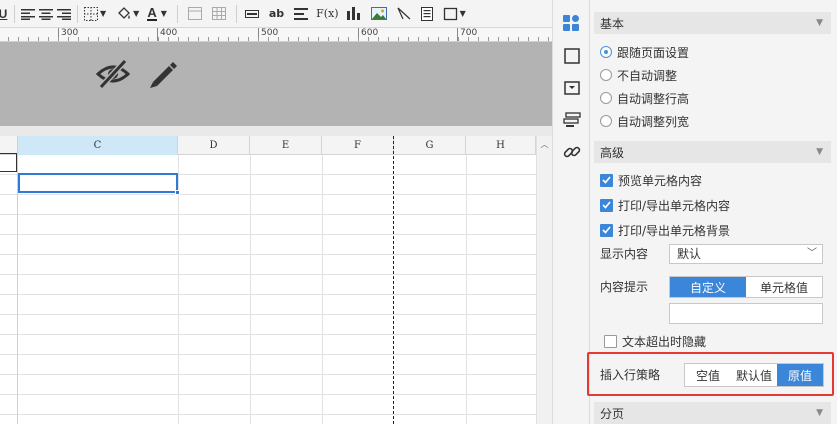  What do you see at coordinates (276, 35) in the screenshot?
I see `ruler: 300 400 500 600 700` at bounding box center [276, 35].